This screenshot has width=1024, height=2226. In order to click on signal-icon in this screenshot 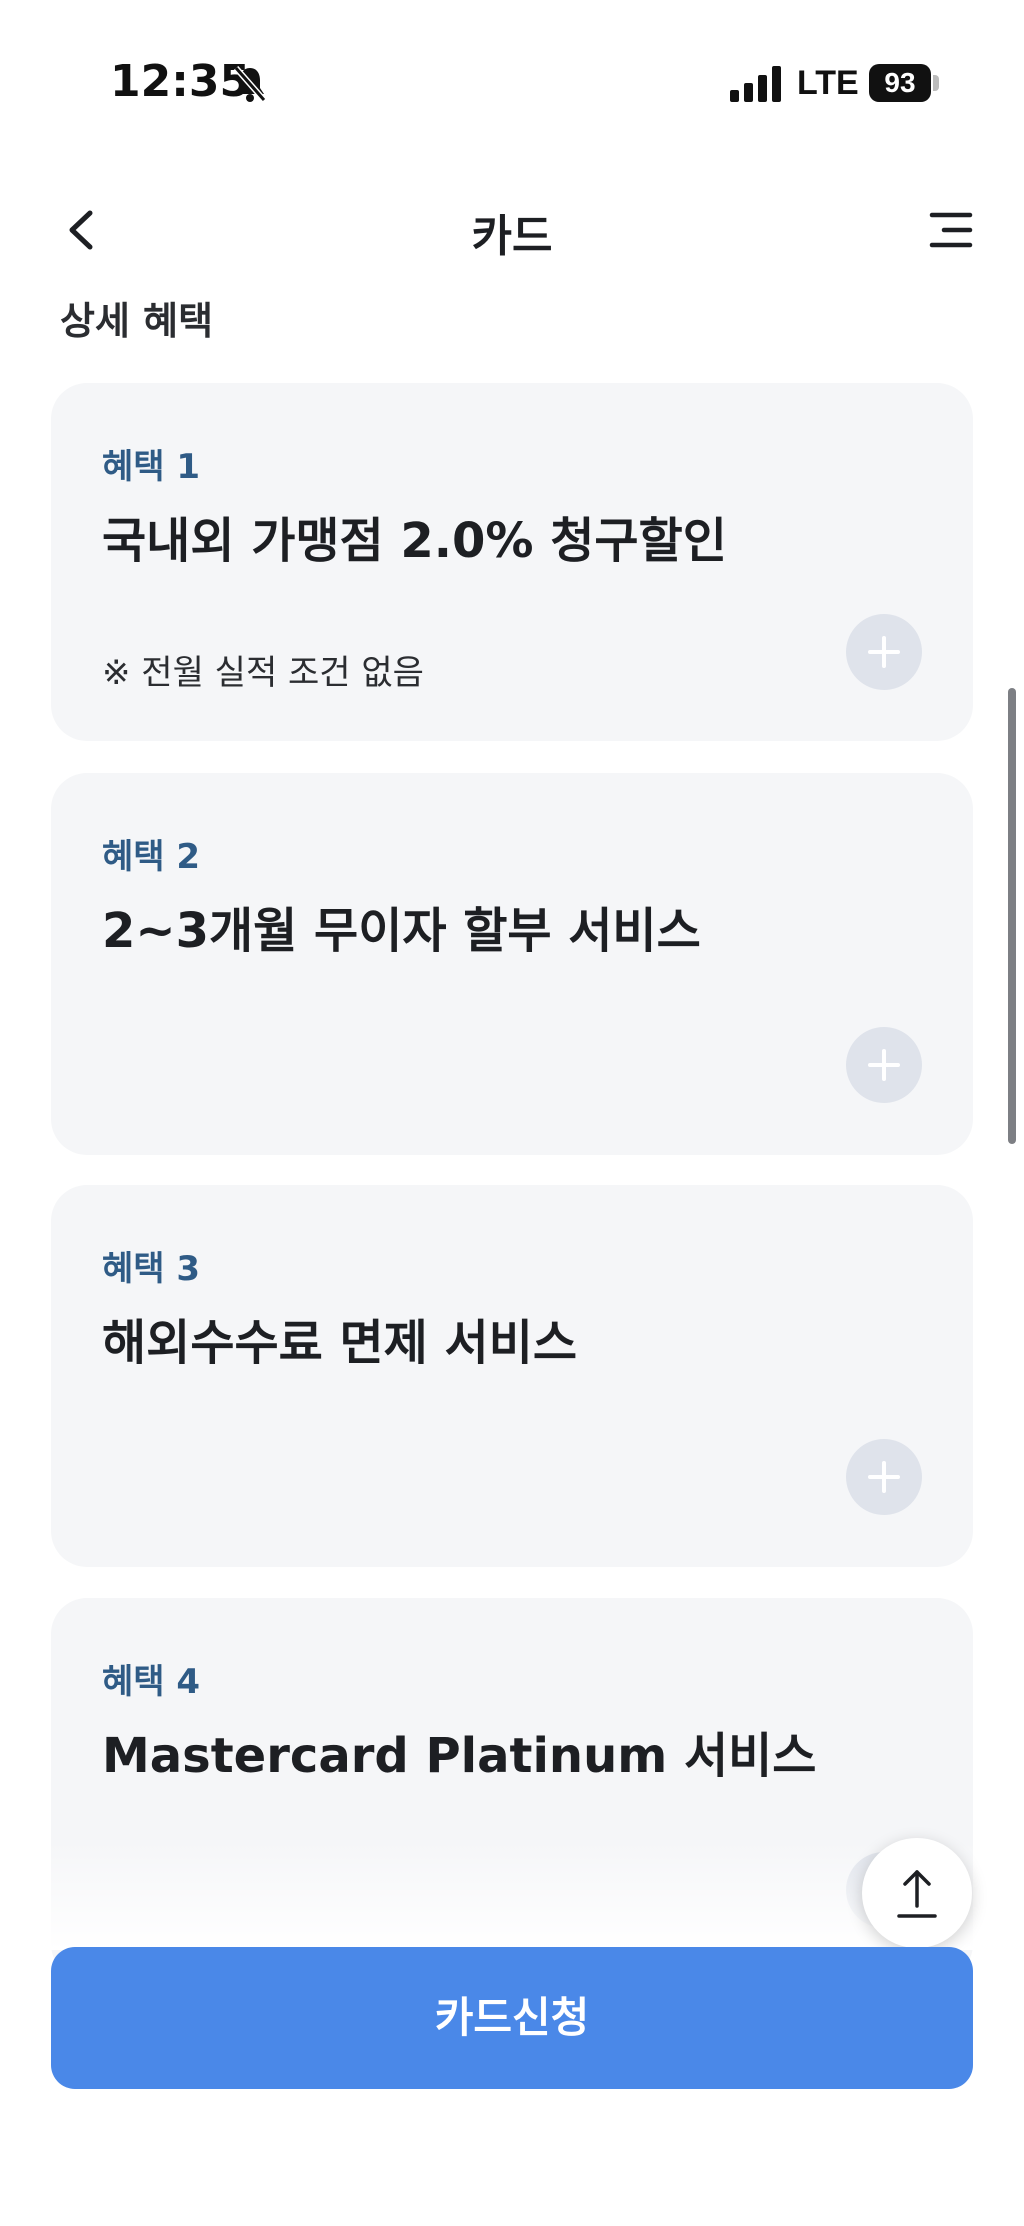, I will do `click(755, 84)`.